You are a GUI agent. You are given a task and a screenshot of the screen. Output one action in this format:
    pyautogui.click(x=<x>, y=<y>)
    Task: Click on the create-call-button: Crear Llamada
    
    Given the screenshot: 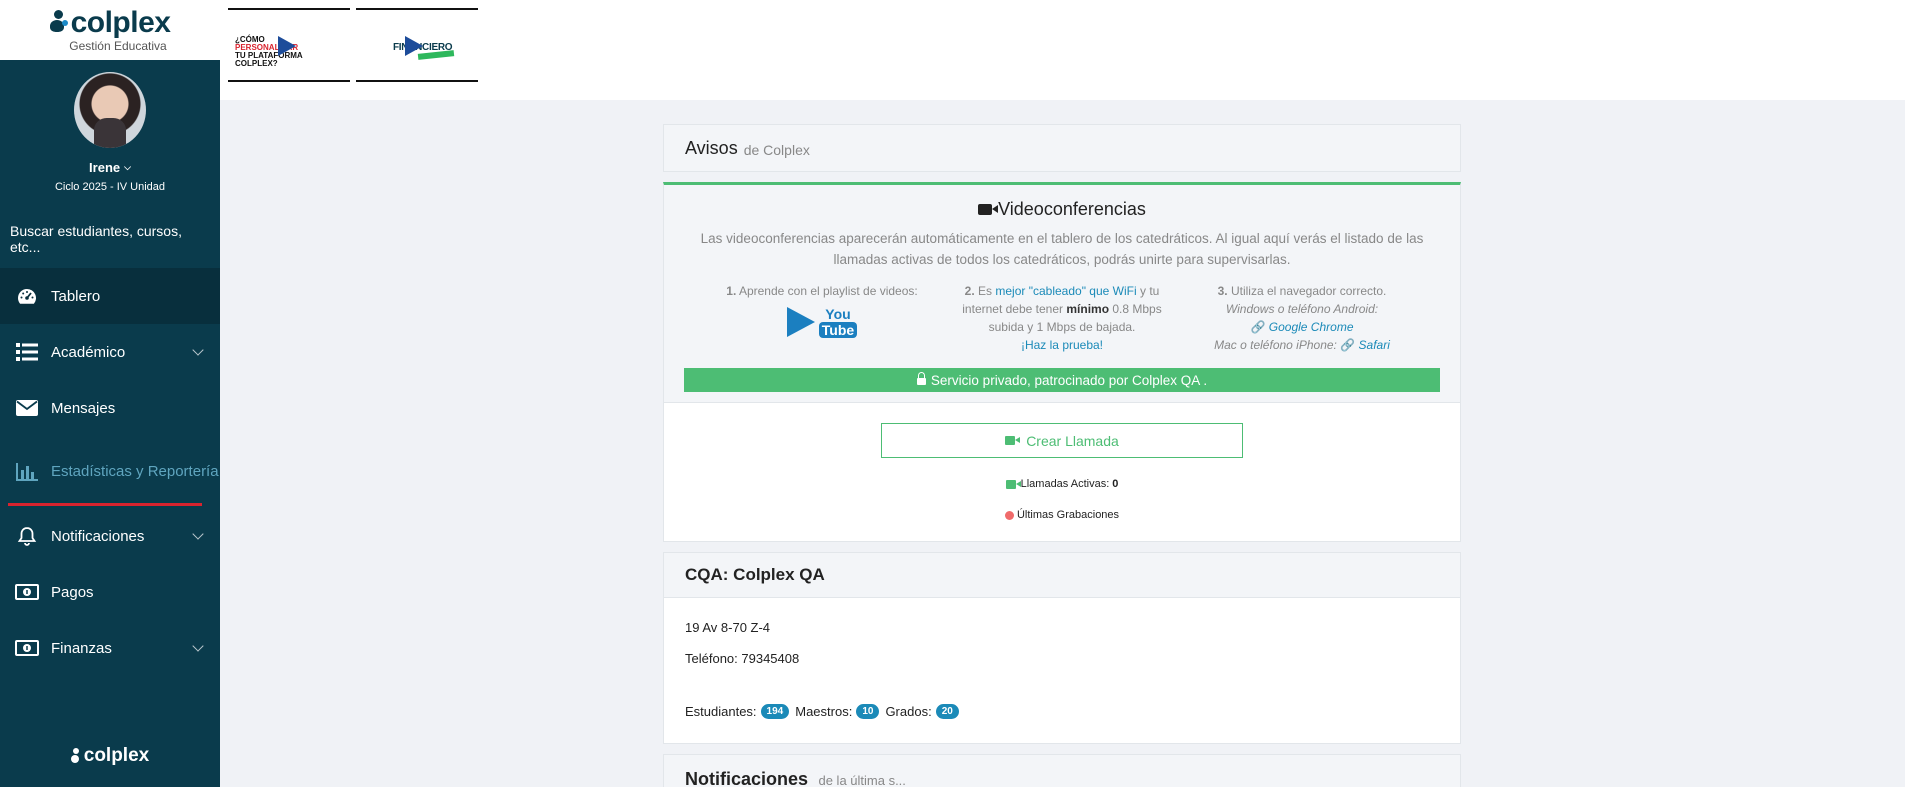 What is the action you would take?
    pyautogui.click(x=1062, y=440)
    